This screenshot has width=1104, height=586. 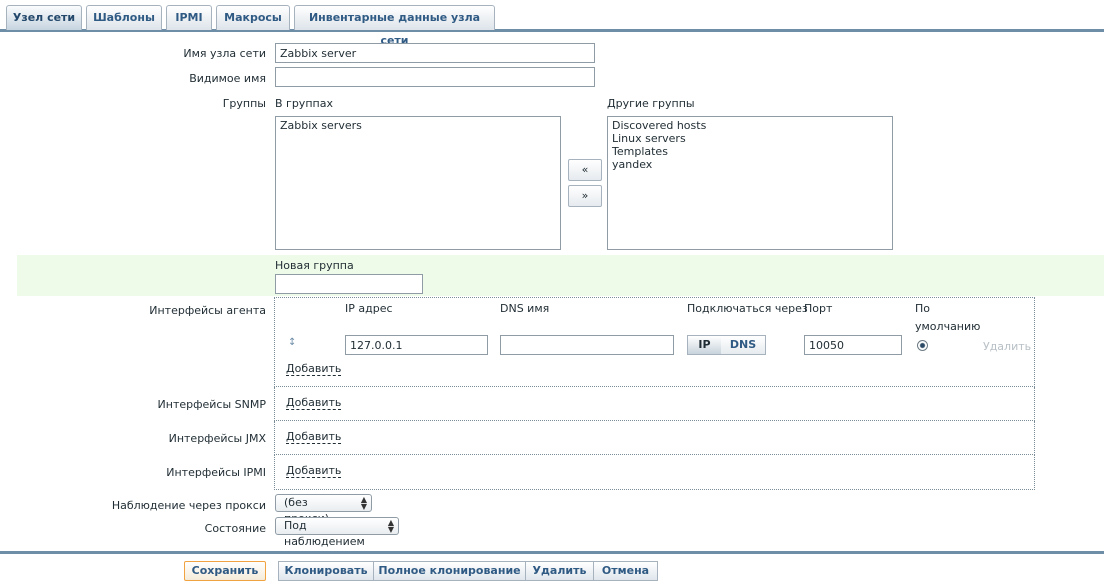 I want to click on col-default-header-2: умолчанию, so click(x=948, y=326).